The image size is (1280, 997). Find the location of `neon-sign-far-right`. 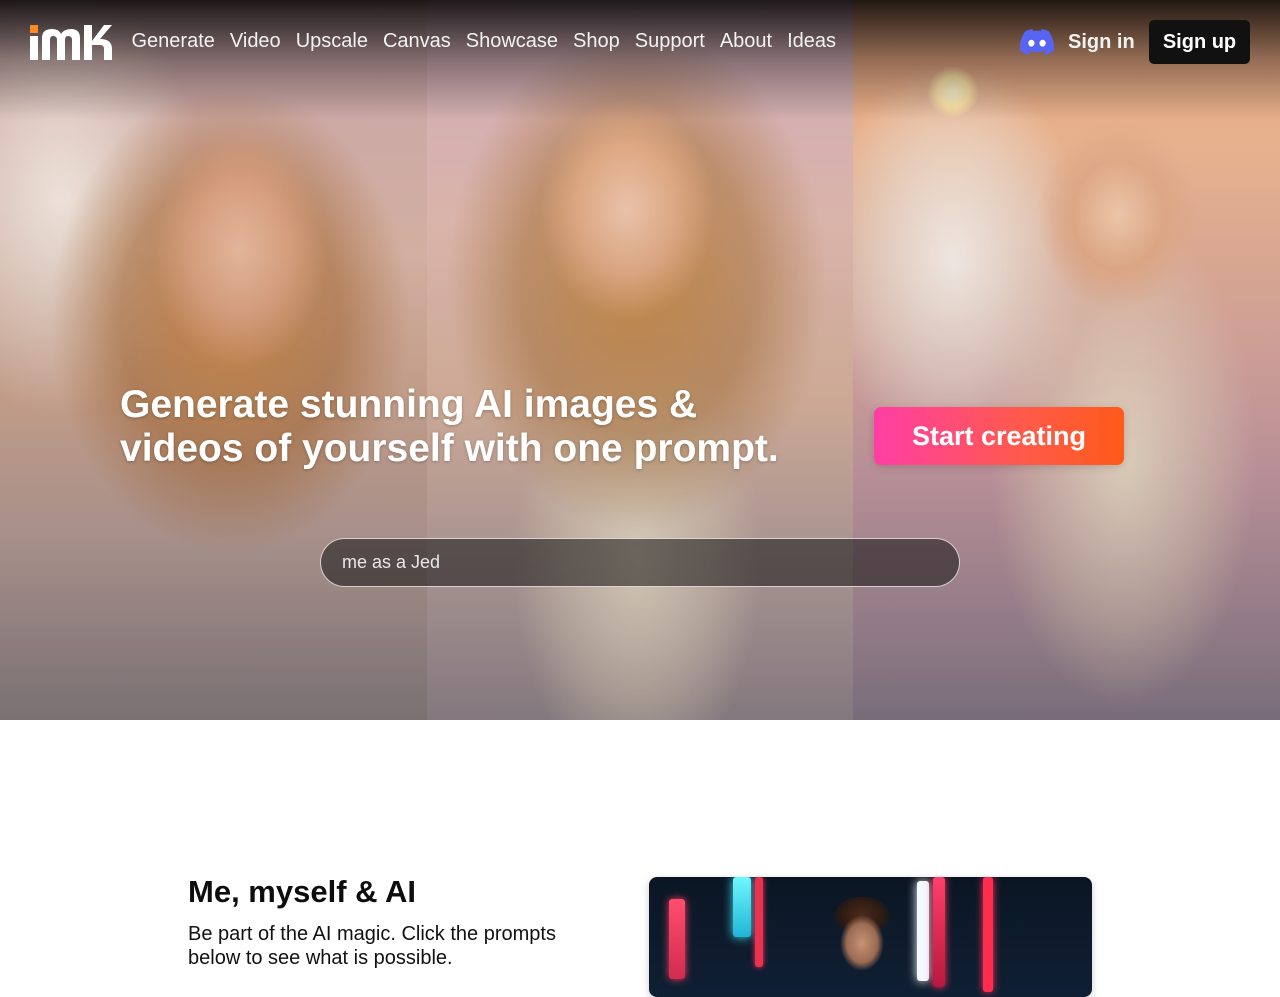

neon-sign-far-right is located at coordinates (988, 934).